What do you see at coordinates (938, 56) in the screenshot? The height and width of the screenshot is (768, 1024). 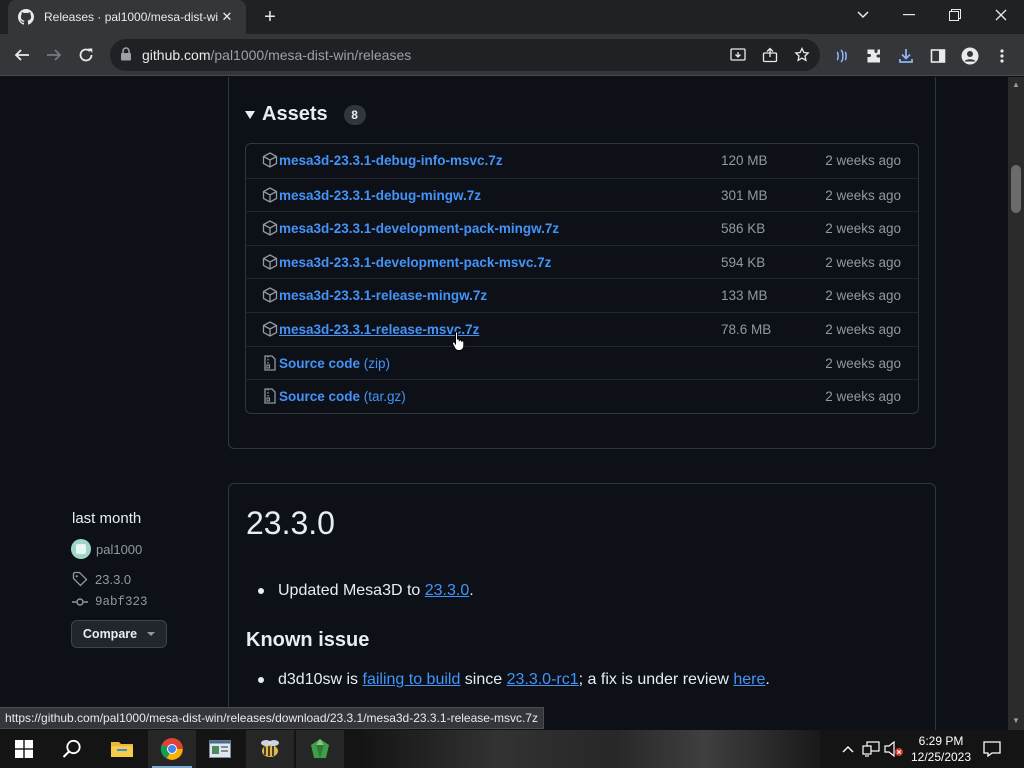 I see `side-panel-icon` at bounding box center [938, 56].